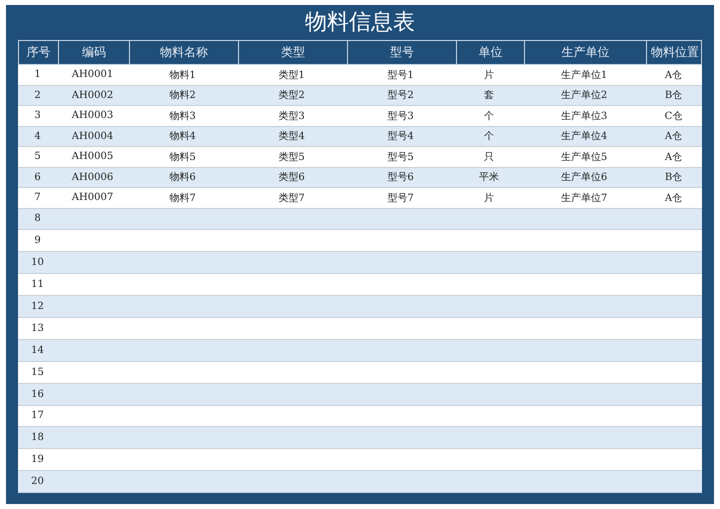 The height and width of the screenshot is (509, 720). Describe the element at coordinates (400, 95) in the screenshot. I see `table-cell-text: 型号2` at that location.